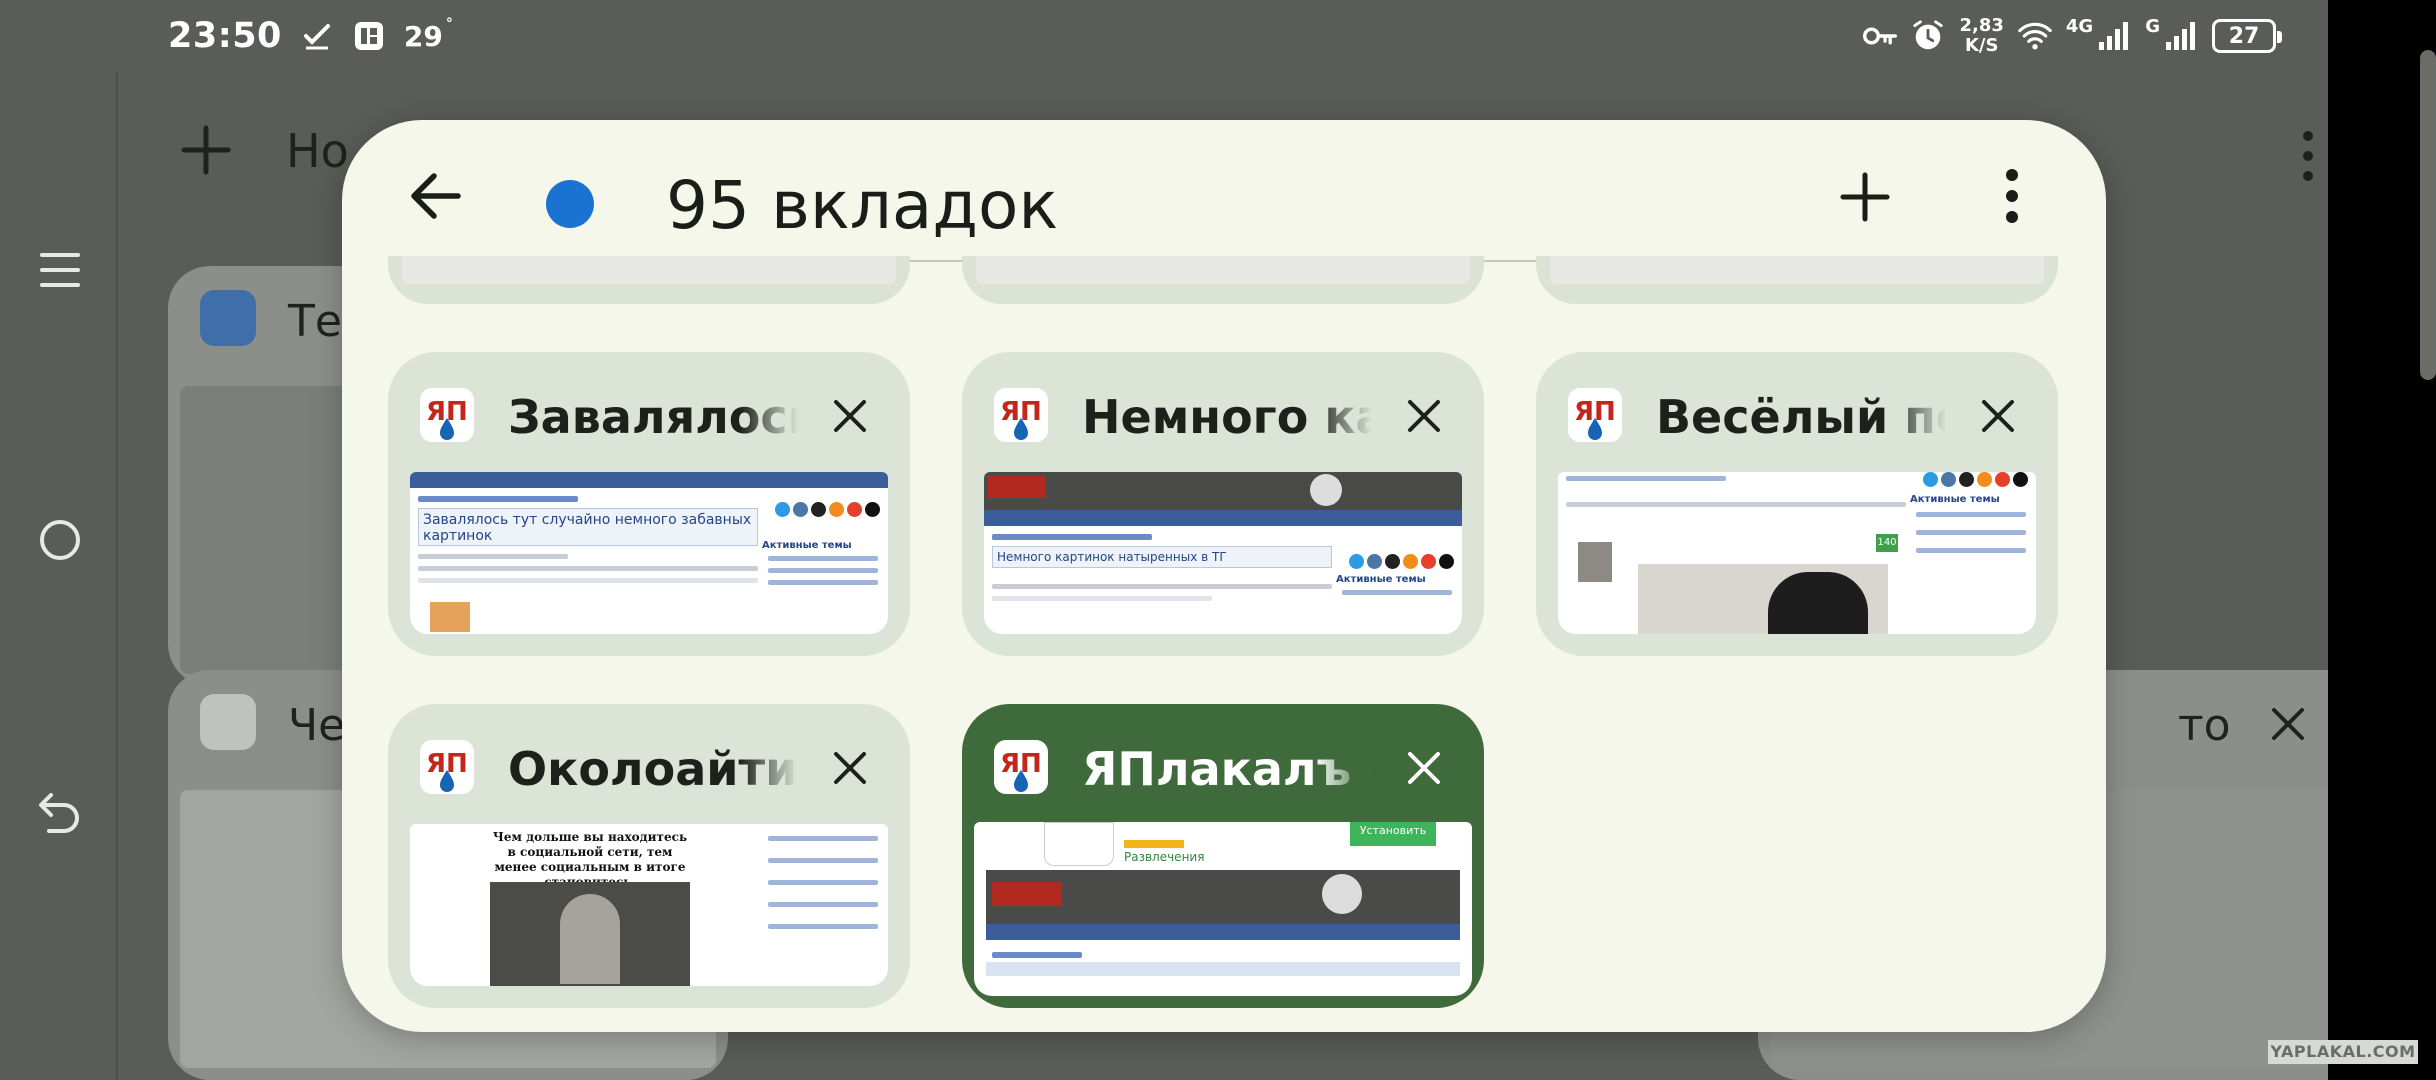 This screenshot has height=1080, width=2436. Describe the element at coordinates (2428, 215) in the screenshot. I see `edge-handle` at that location.